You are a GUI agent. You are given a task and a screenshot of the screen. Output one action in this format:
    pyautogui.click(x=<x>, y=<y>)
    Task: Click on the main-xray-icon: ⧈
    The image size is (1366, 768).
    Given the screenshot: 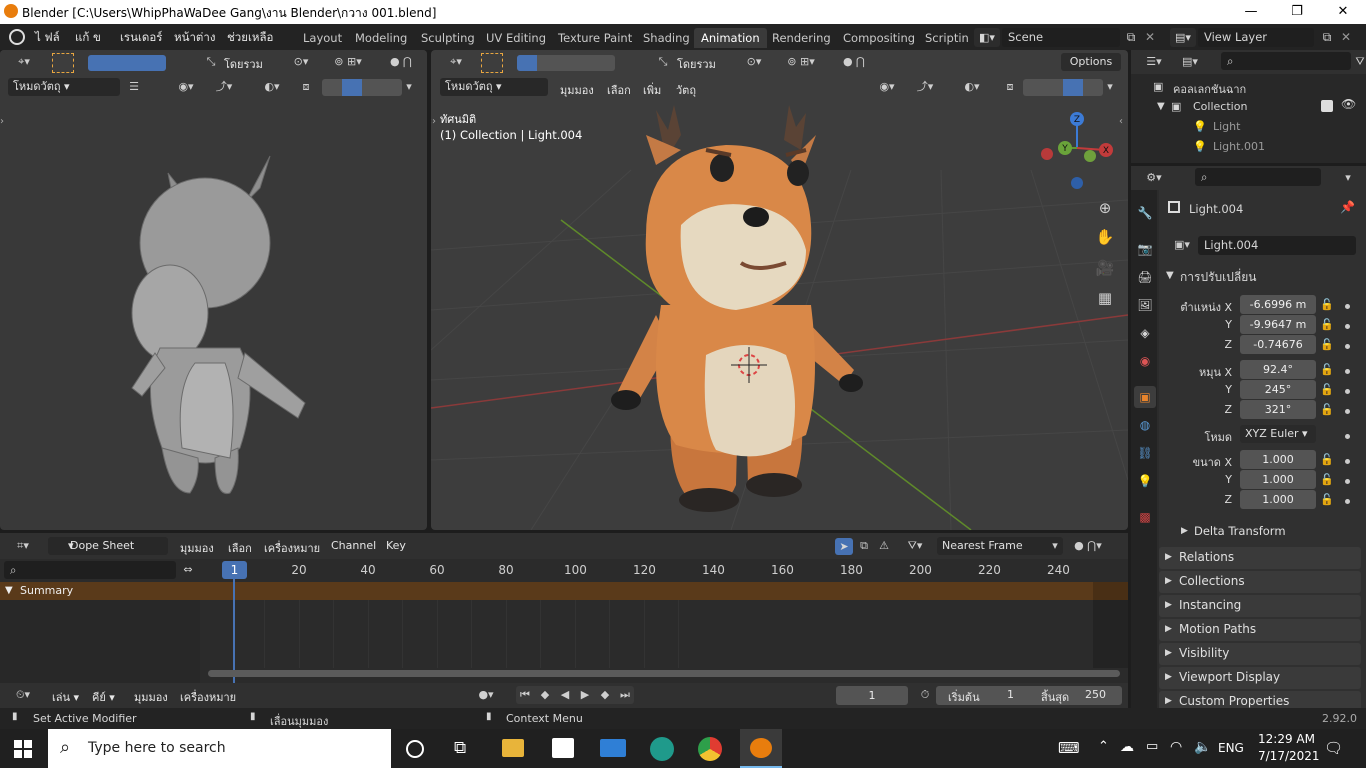 What is the action you would take?
    pyautogui.click(x=1010, y=87)
    